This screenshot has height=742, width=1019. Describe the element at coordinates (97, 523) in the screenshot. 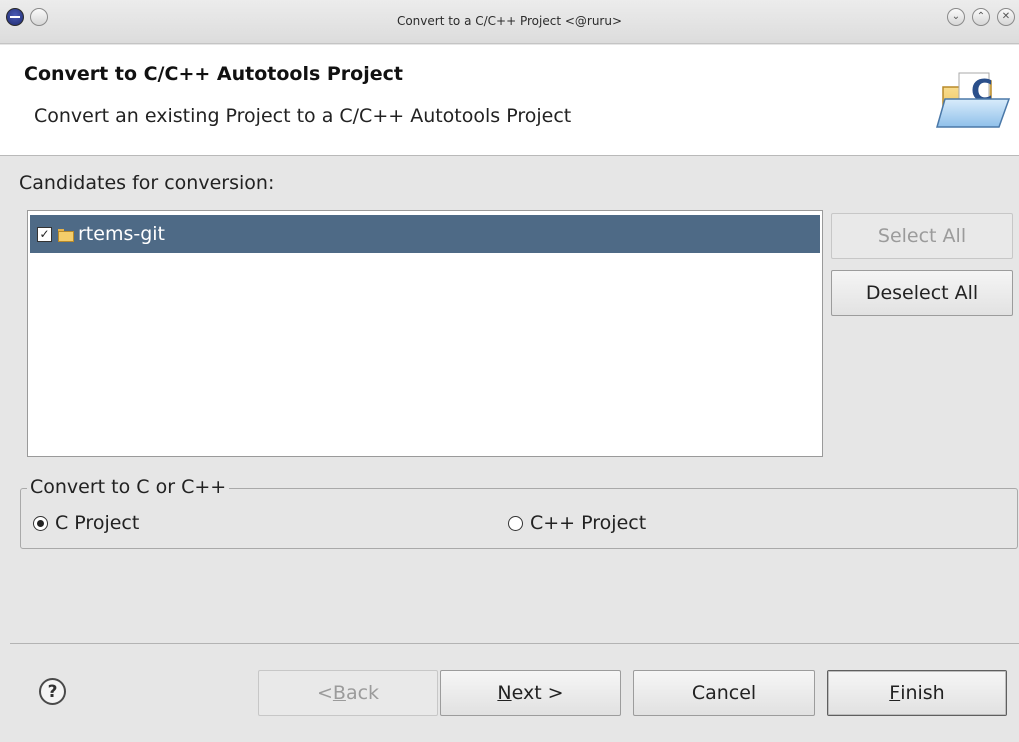

I see `c-project-label: C Project` at that location.